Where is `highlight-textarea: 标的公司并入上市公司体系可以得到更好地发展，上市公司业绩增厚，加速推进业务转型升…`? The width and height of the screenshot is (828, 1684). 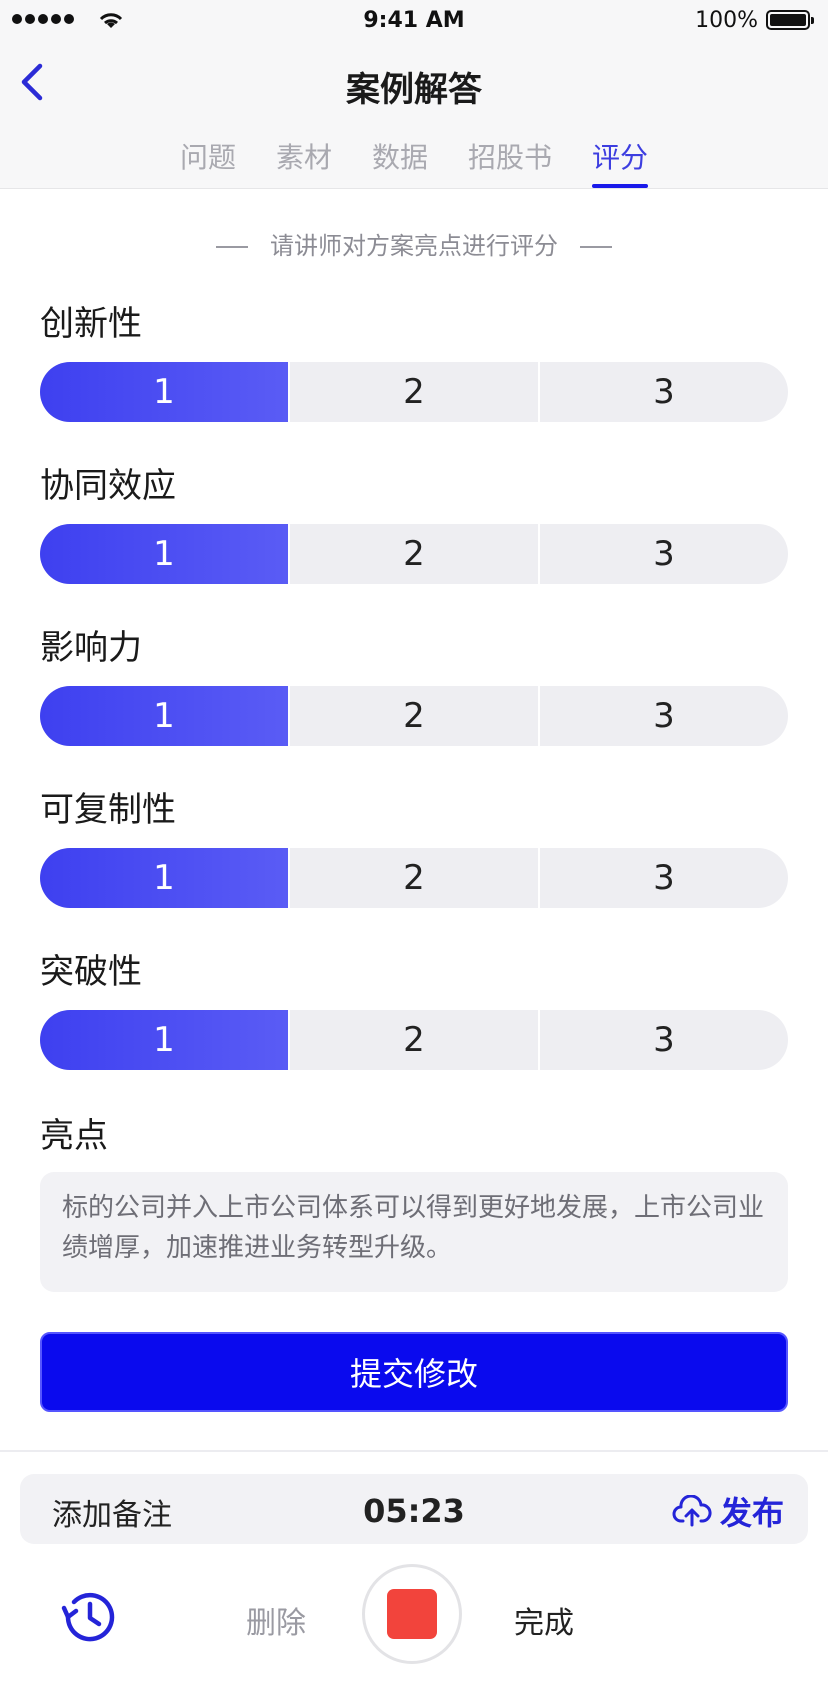
highlight-textarea: 标的公司并入上市公司体系可以得到更好地发展，上市公司业绩增厚，加速推进业务转型升… is located at coordinates (414, 1232).